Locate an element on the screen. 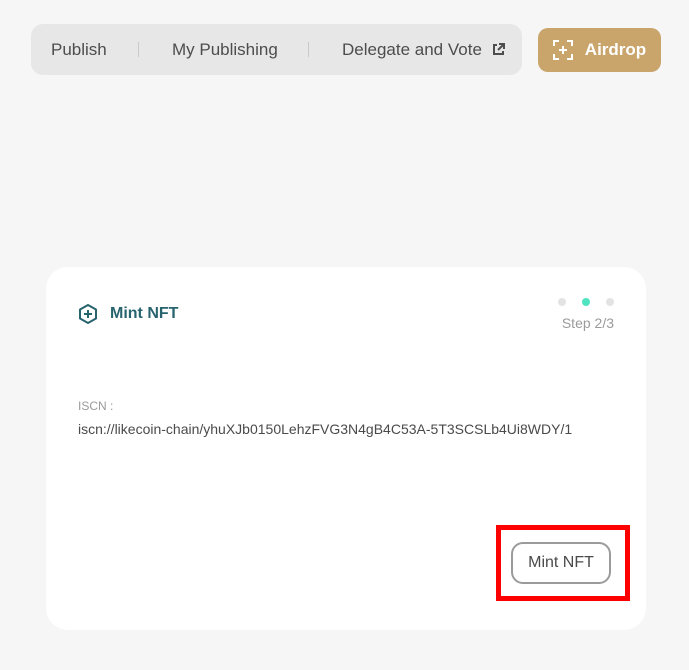  step-dot-2-active is located at coordinates (586, 302).